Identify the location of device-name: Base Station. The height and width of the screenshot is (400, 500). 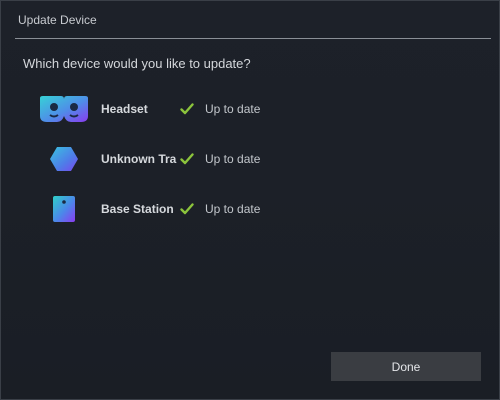
(137, 209).